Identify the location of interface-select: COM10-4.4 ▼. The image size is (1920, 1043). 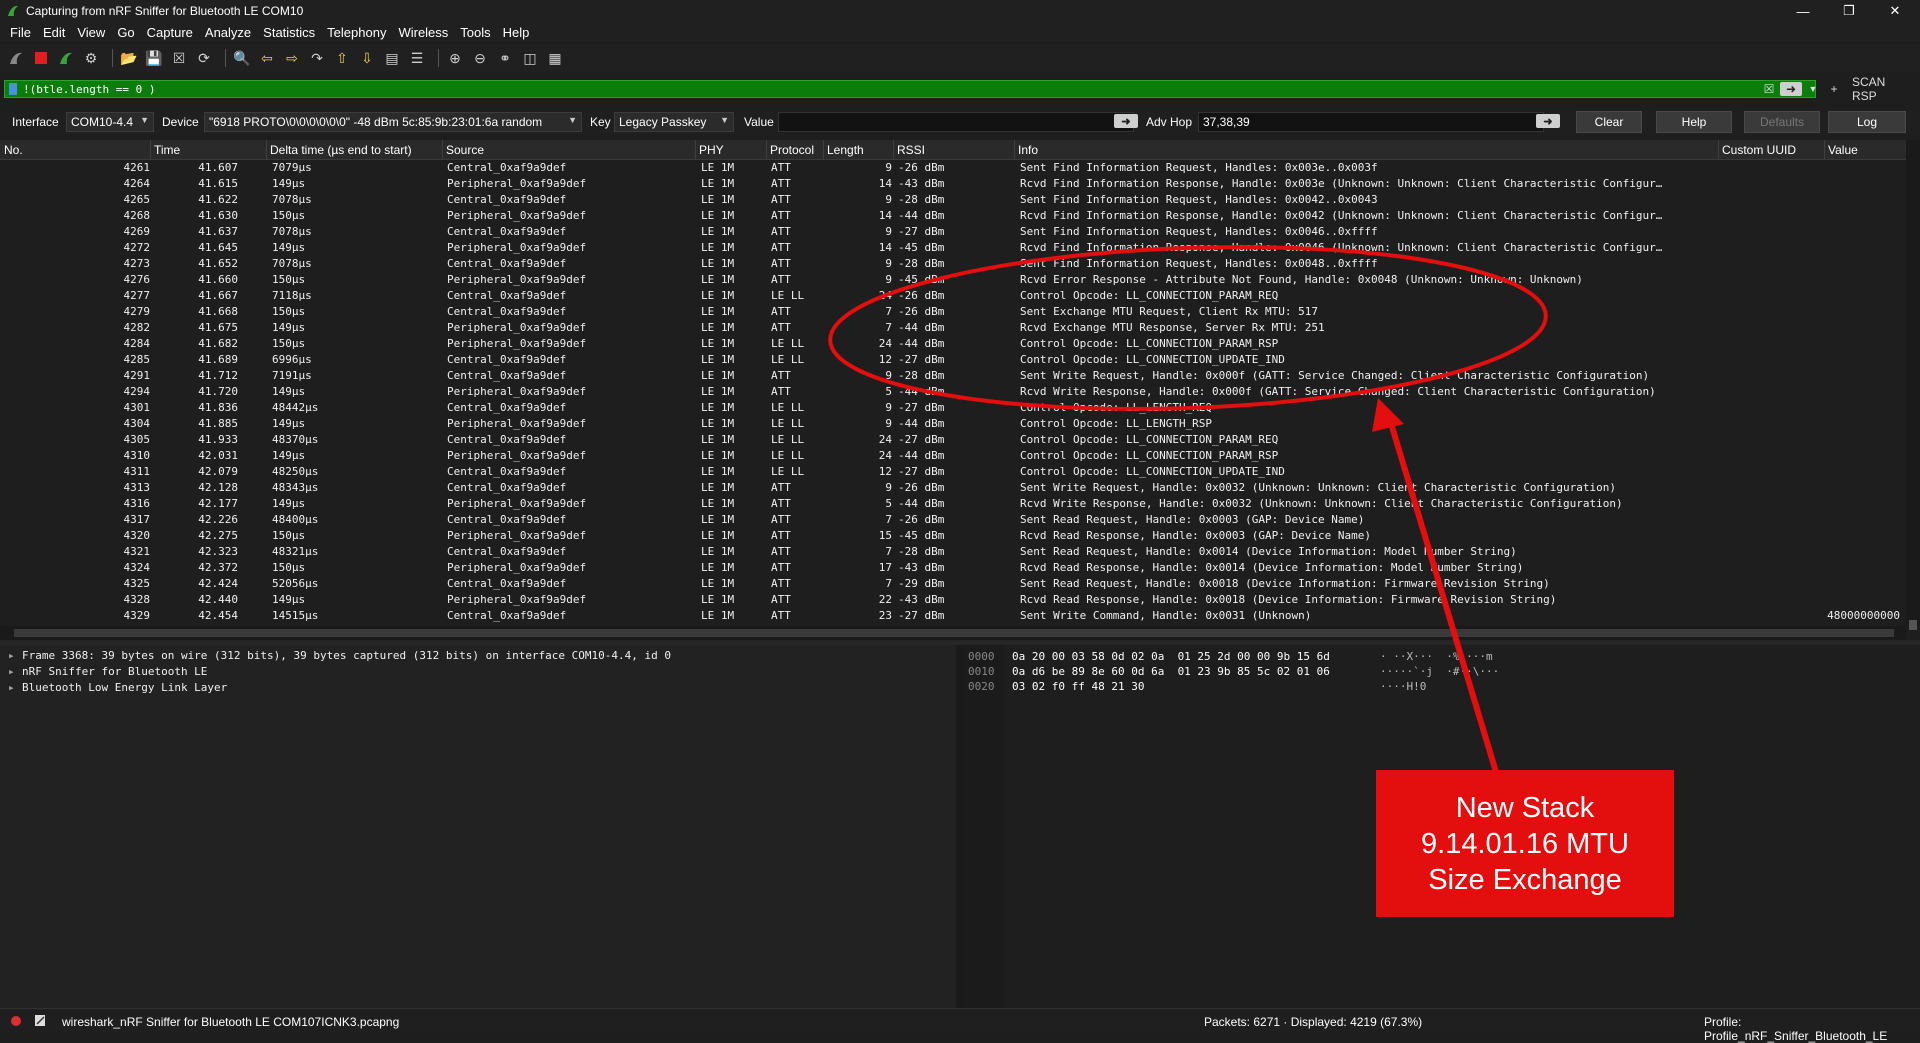
(110, 122).